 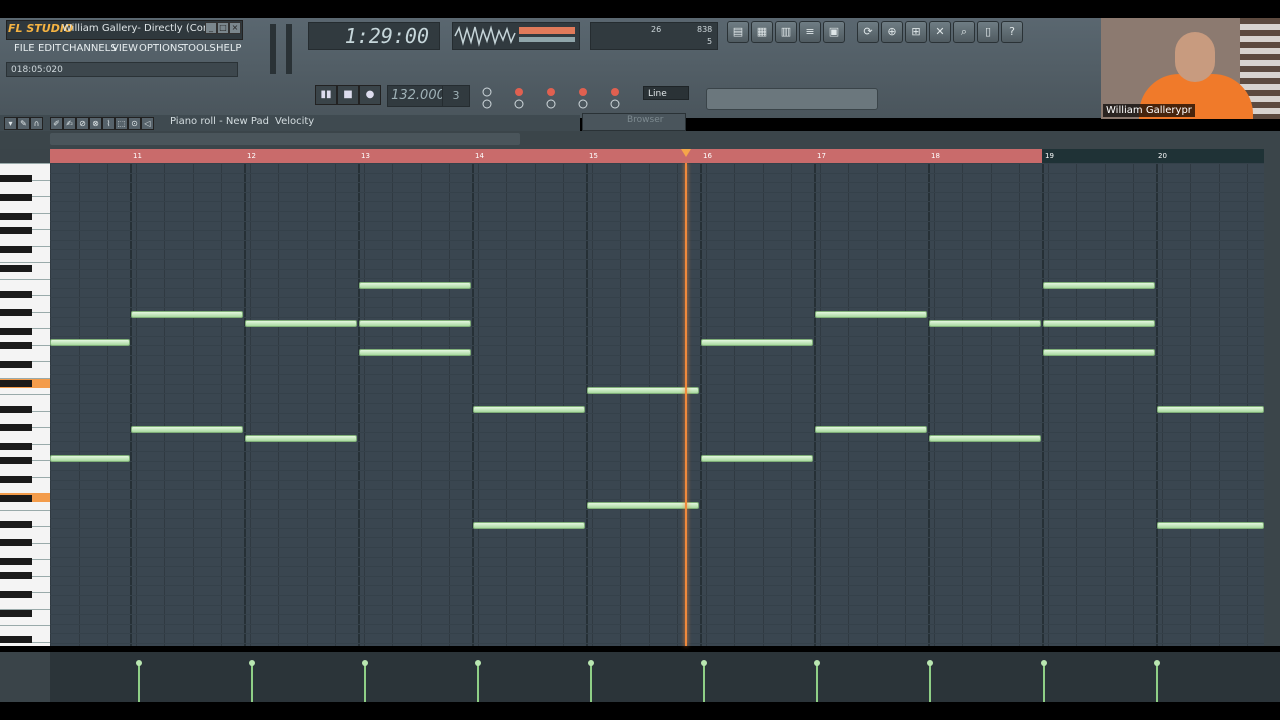 What do you see at coordinates (964, 32) in the screenshot?
I see `search-icon: ⌕` at bounding box center [964, 32].